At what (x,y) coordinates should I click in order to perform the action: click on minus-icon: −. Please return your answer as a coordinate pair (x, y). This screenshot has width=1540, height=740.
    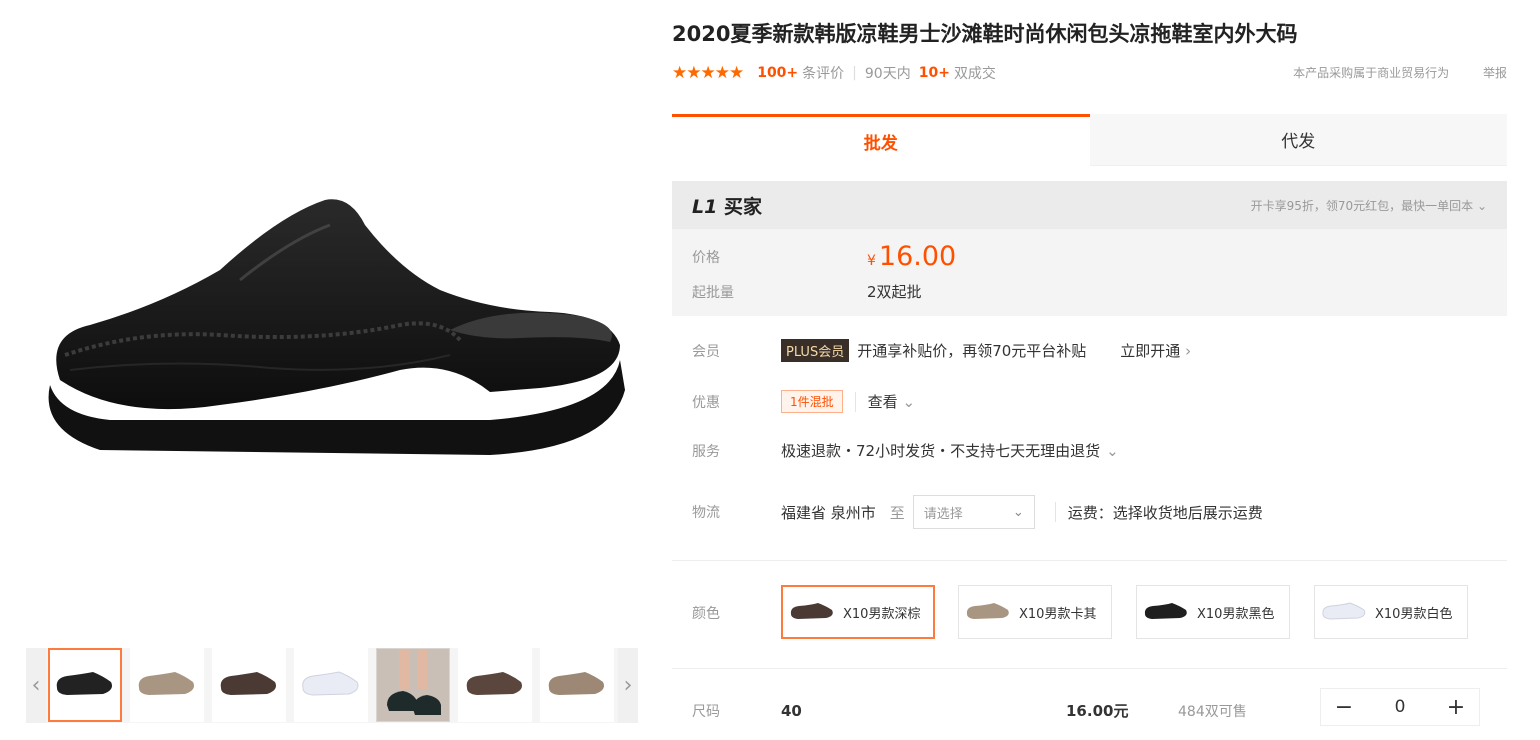
    Looking at the image, I should click on (1344, 707).